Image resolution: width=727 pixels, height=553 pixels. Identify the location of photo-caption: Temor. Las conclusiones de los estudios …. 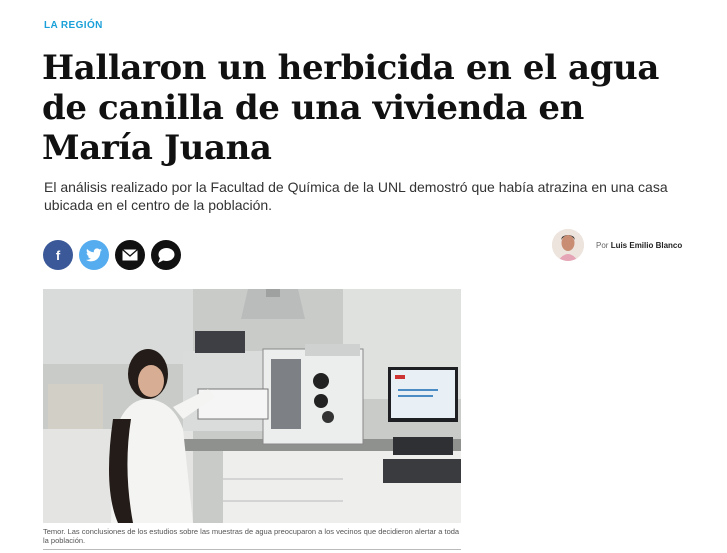
(251, 536).